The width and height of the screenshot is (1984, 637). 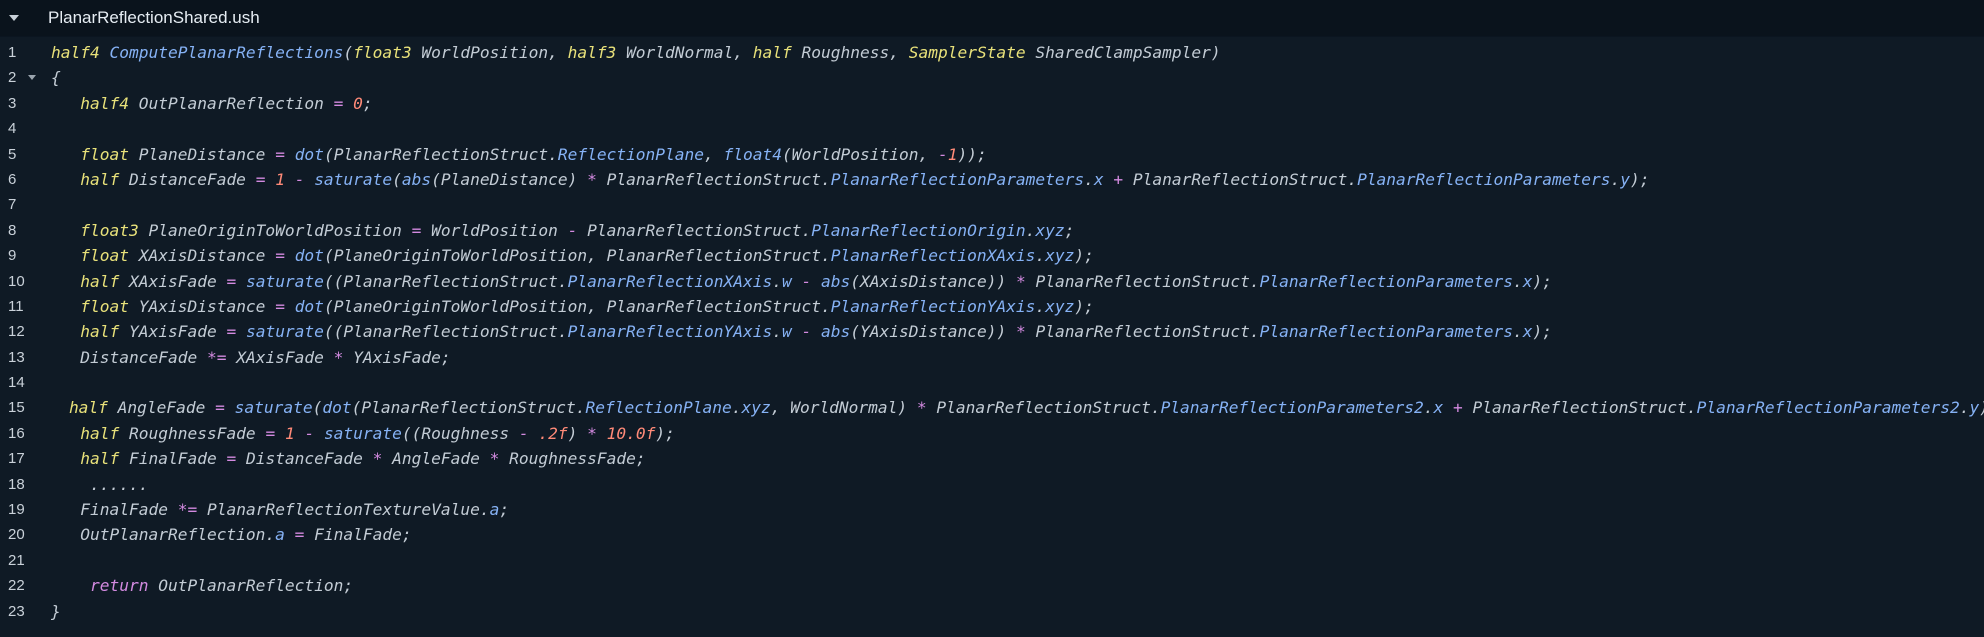 I want to click on line-number: 20, so click(x=18, y=534).